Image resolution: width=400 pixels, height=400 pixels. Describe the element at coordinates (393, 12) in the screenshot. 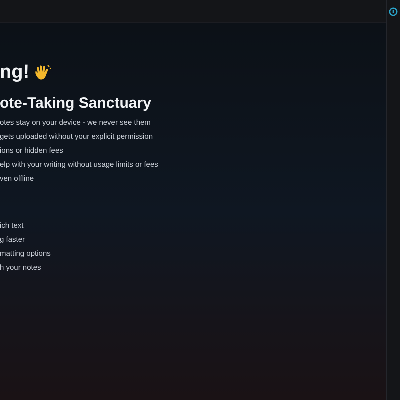

I see `info-icon` at that location.